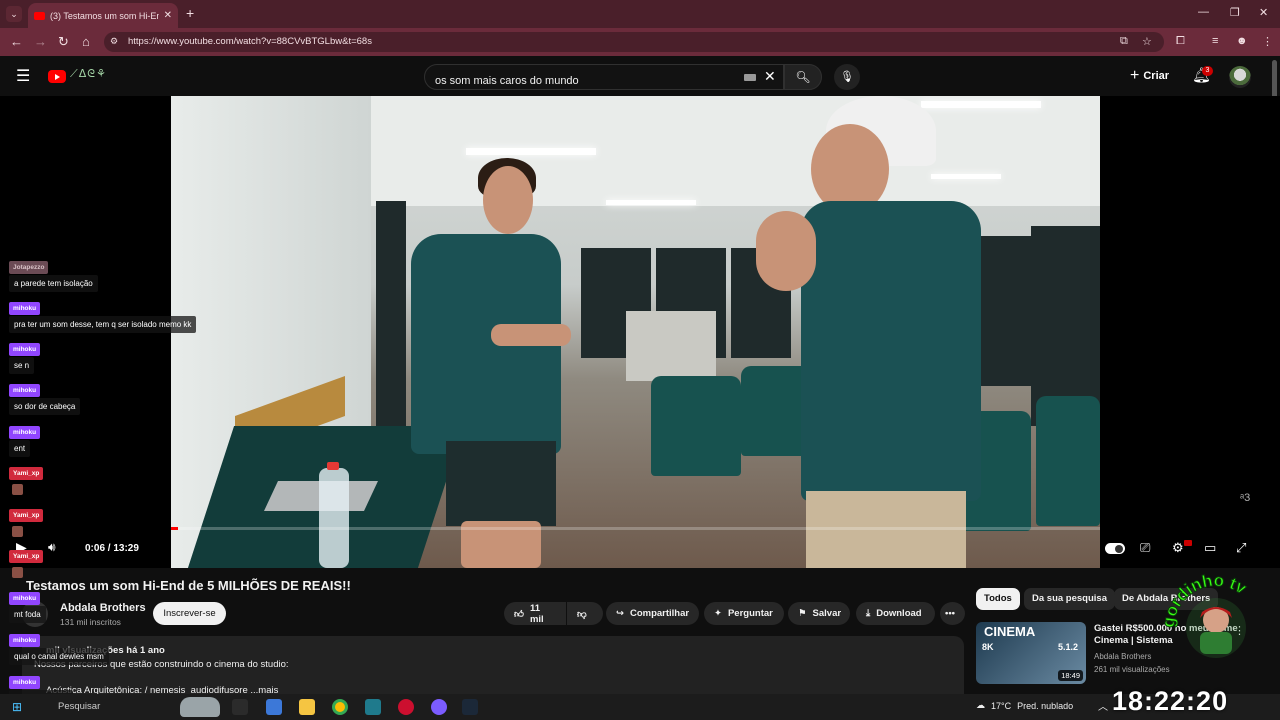  Describe the element at coordinates (406, 707) in the screenshot. I see `opera-icon` at that location.